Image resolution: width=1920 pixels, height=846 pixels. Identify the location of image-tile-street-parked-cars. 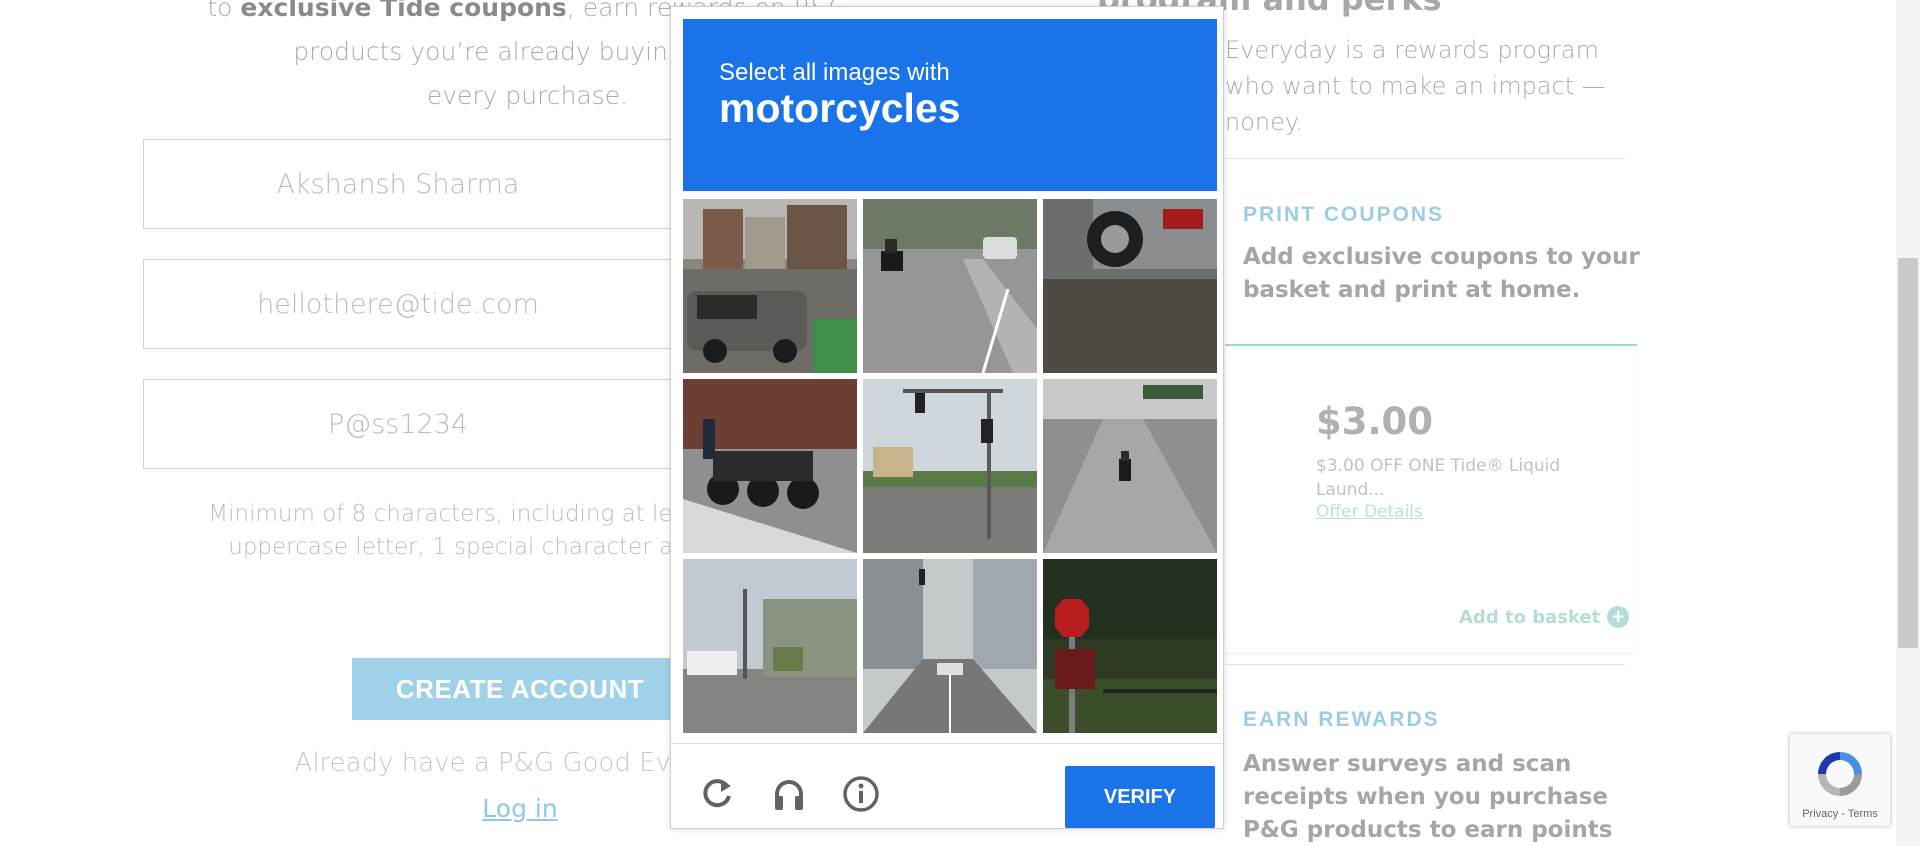
(770, 286).